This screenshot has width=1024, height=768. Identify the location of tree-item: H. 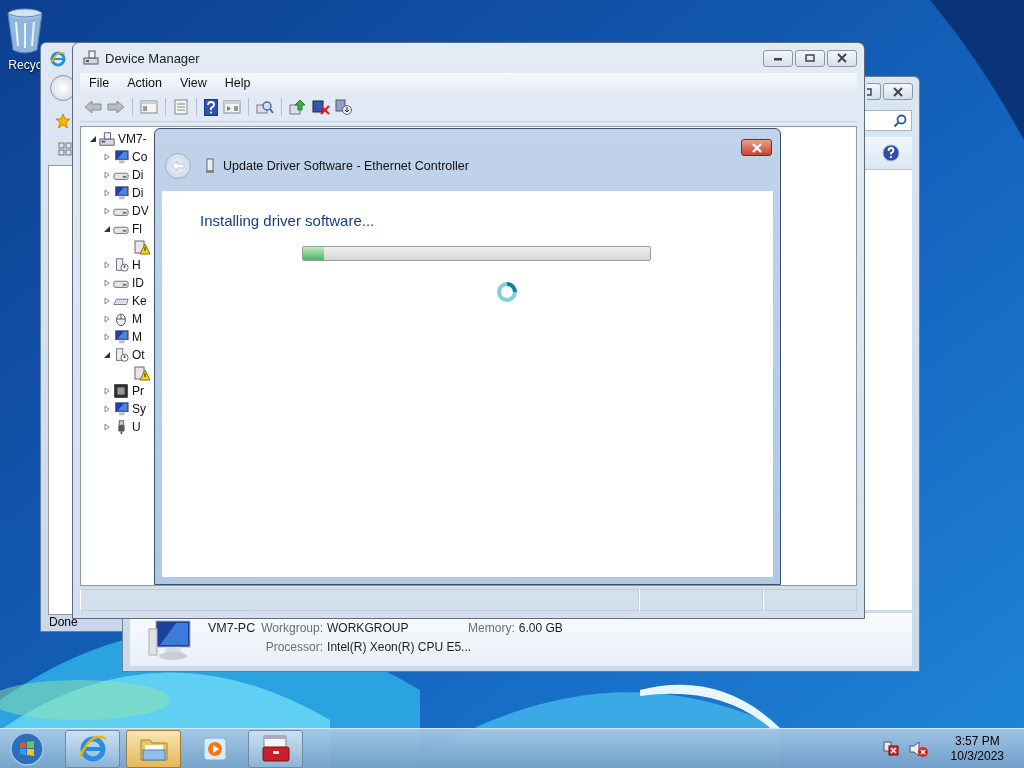
(136, 265).